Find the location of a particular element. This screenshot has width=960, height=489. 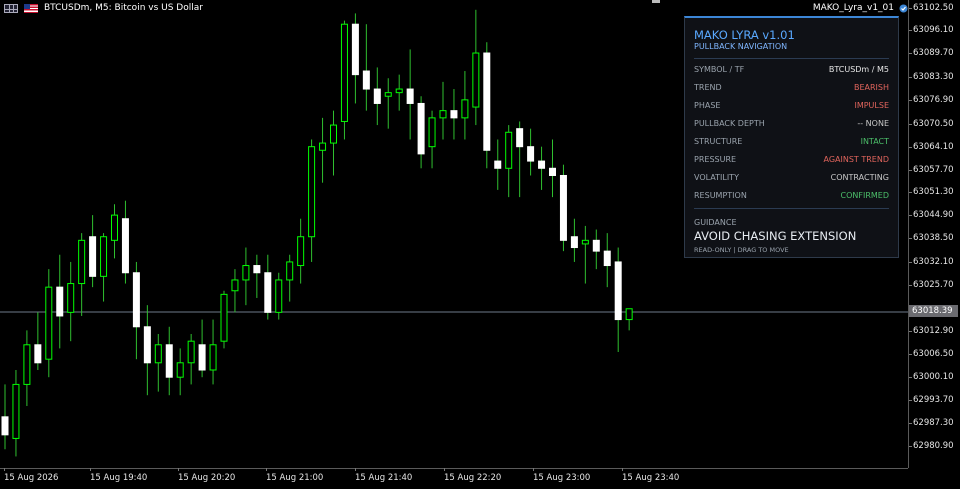

panel-row-value: IMPULSE is located at coordinates (871, 105).